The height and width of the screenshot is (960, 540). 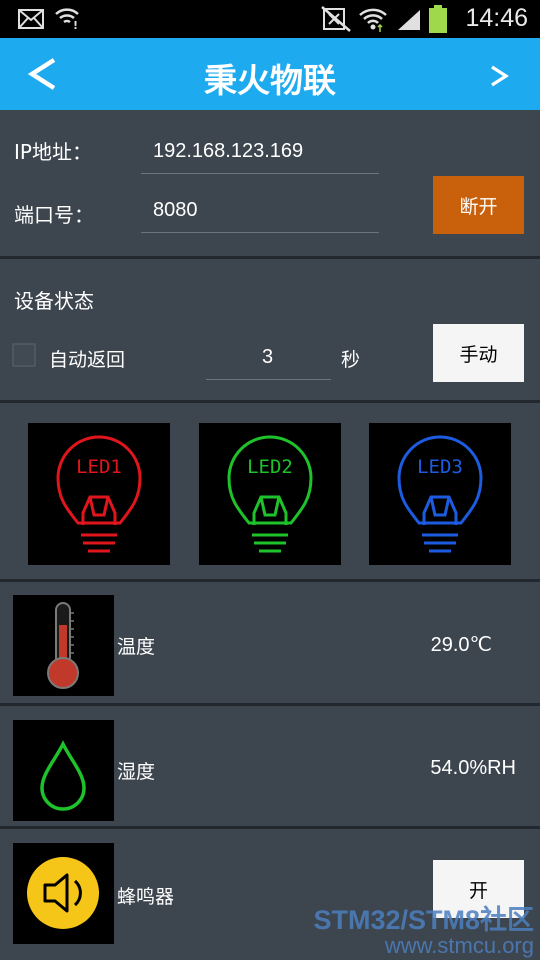 I want to click on mute-icon, so click(x=336, y=19).